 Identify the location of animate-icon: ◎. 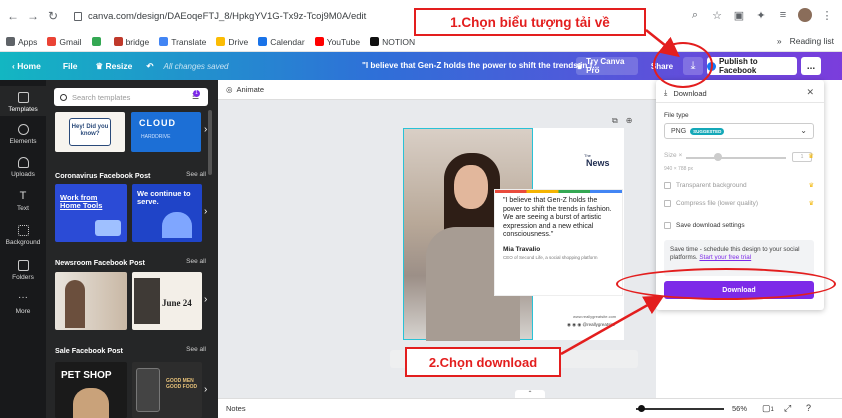
(229, 89).